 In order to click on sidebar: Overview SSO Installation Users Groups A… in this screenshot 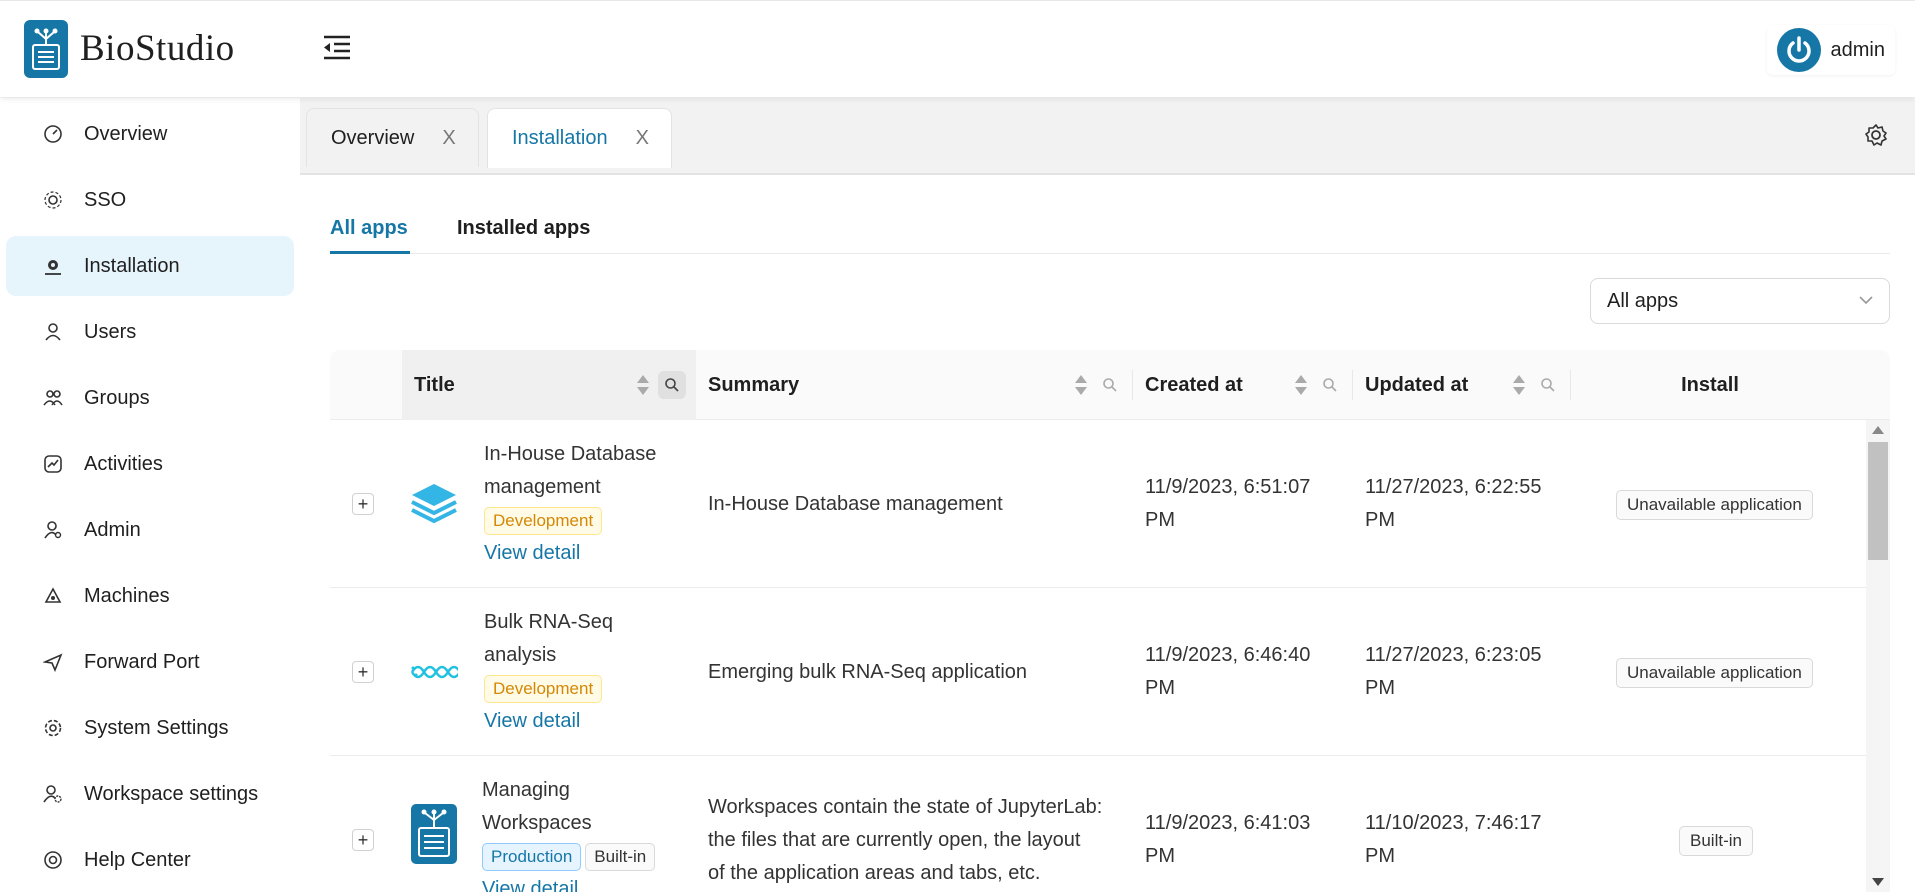, I will do `click(150, 495)`.